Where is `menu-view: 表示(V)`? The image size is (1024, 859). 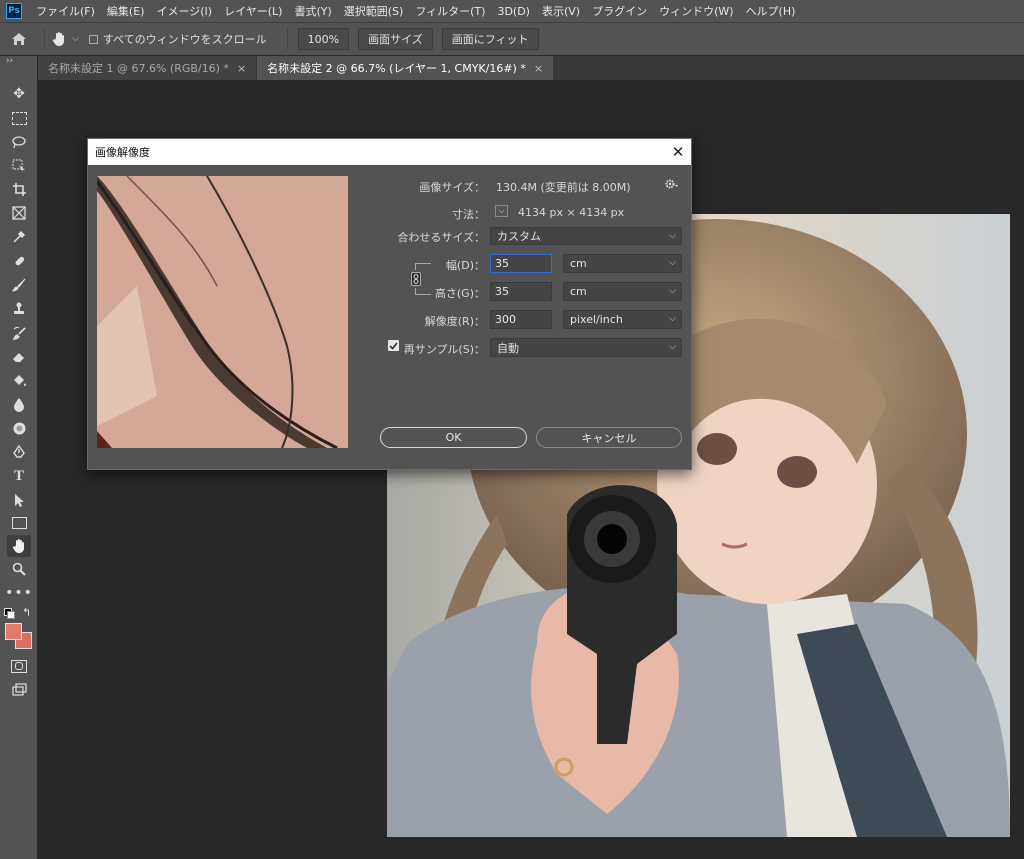
menu-view: 表示(V) is located at coordinates (561, 11).